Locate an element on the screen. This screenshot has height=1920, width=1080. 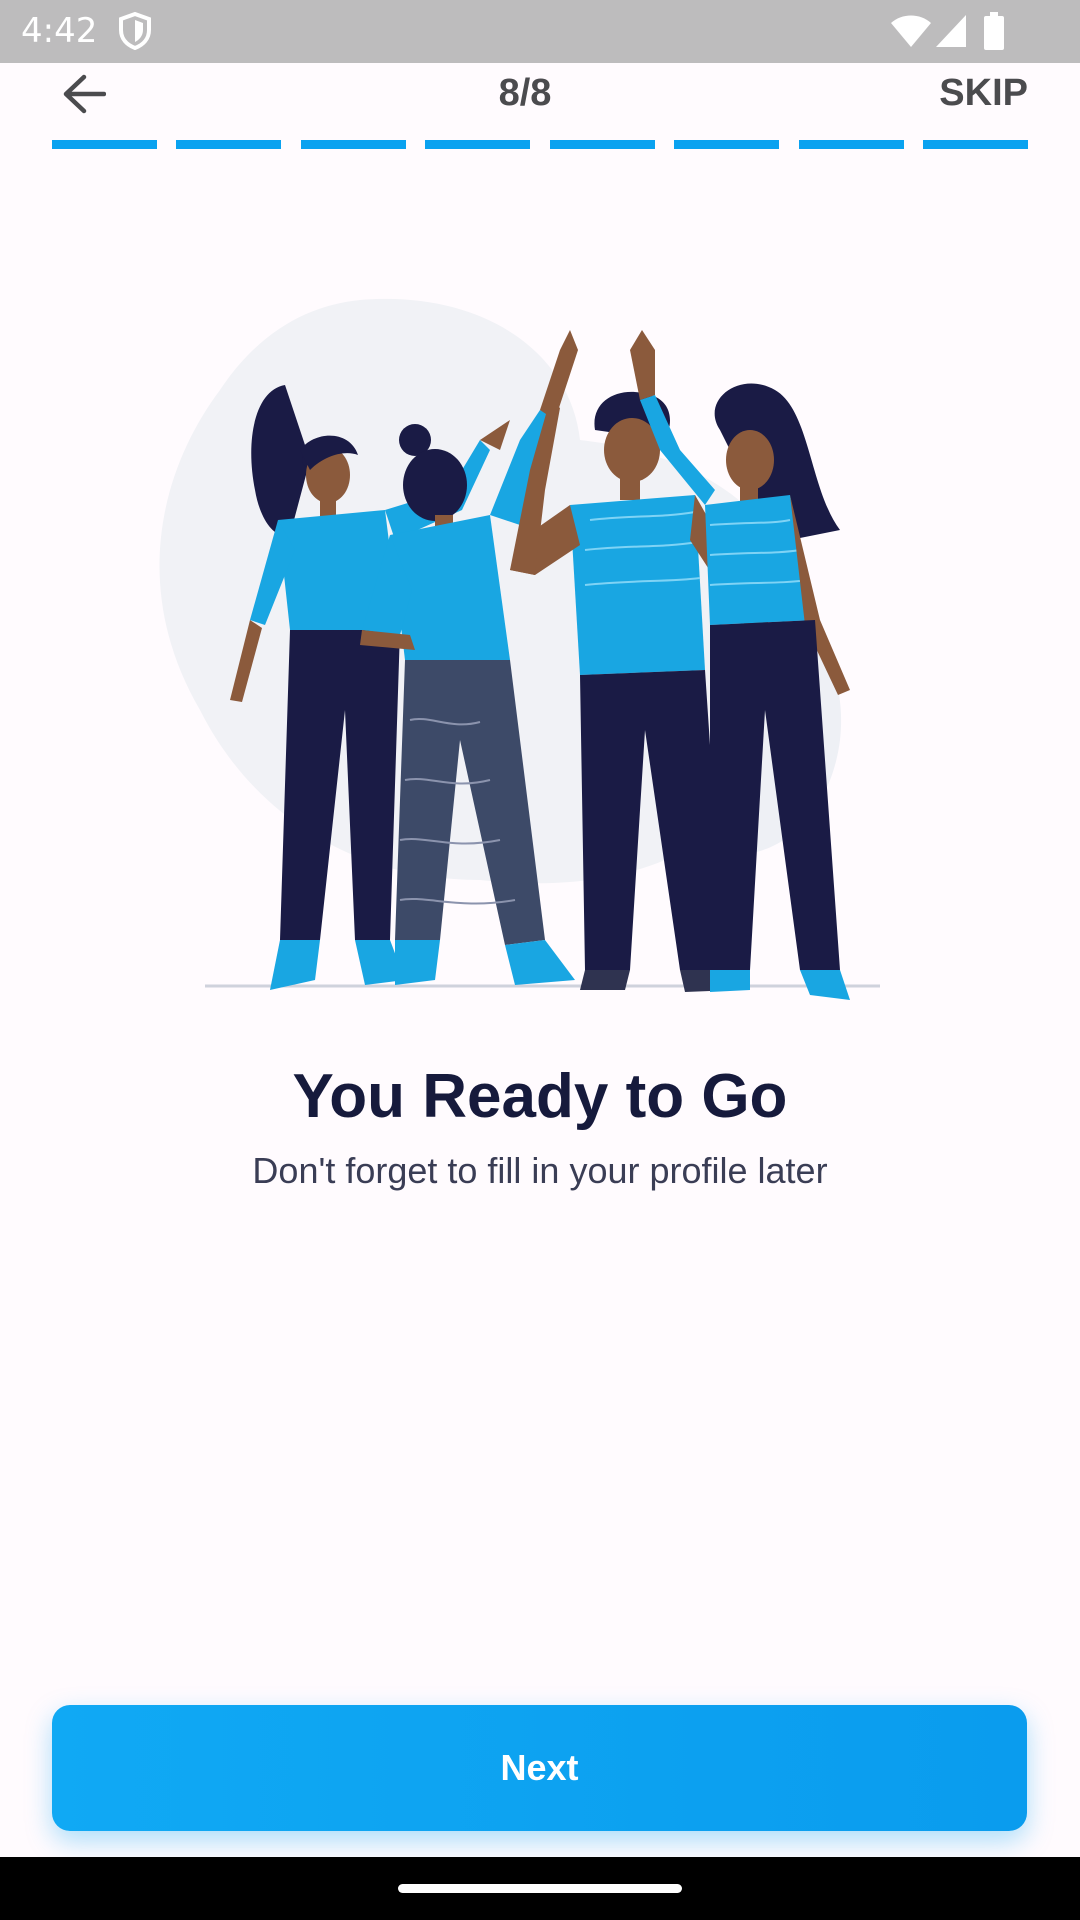
home-indicator is located at coordinates (540, 1888).